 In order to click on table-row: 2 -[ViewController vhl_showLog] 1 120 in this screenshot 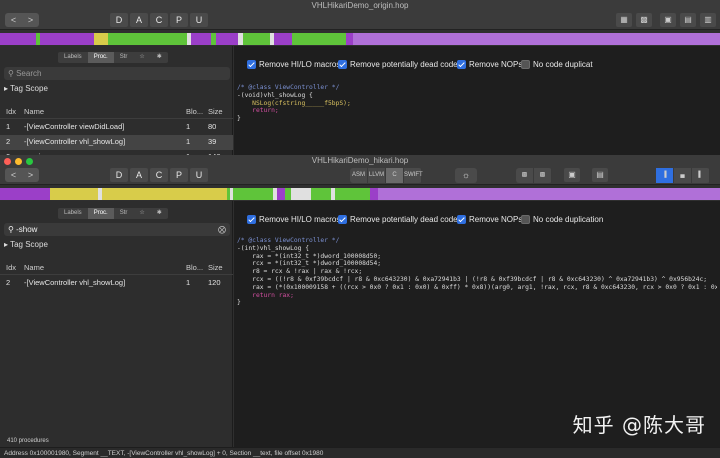, I will do `click(116, 283)`.